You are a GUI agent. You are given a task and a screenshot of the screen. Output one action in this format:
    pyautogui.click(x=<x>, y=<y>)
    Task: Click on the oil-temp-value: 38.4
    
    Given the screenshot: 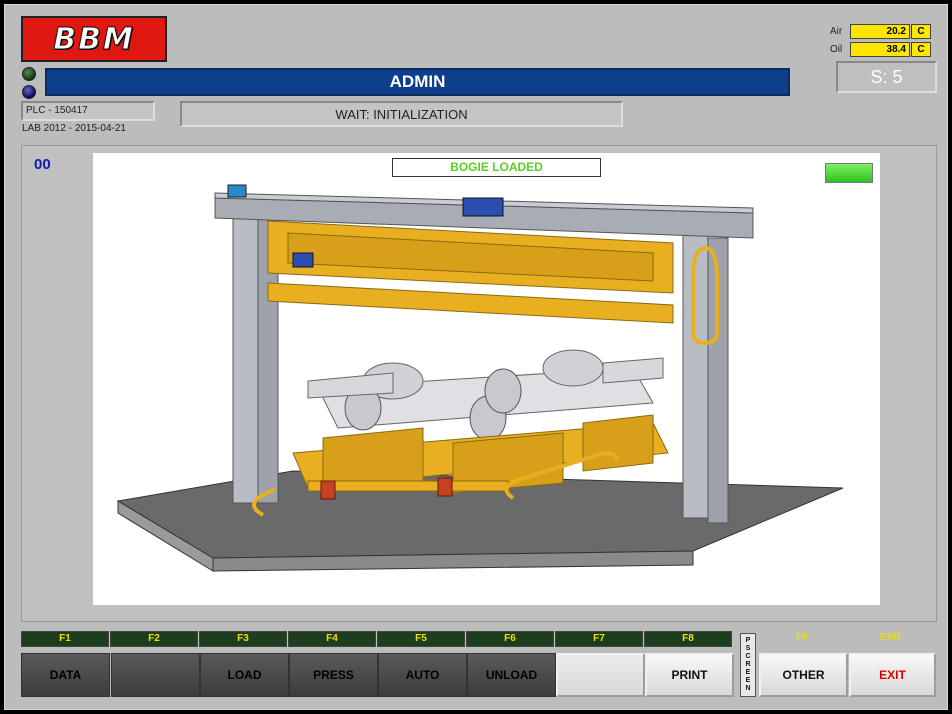 What is the action you would take?
    pyautogui.click(x=880, y=49)
    